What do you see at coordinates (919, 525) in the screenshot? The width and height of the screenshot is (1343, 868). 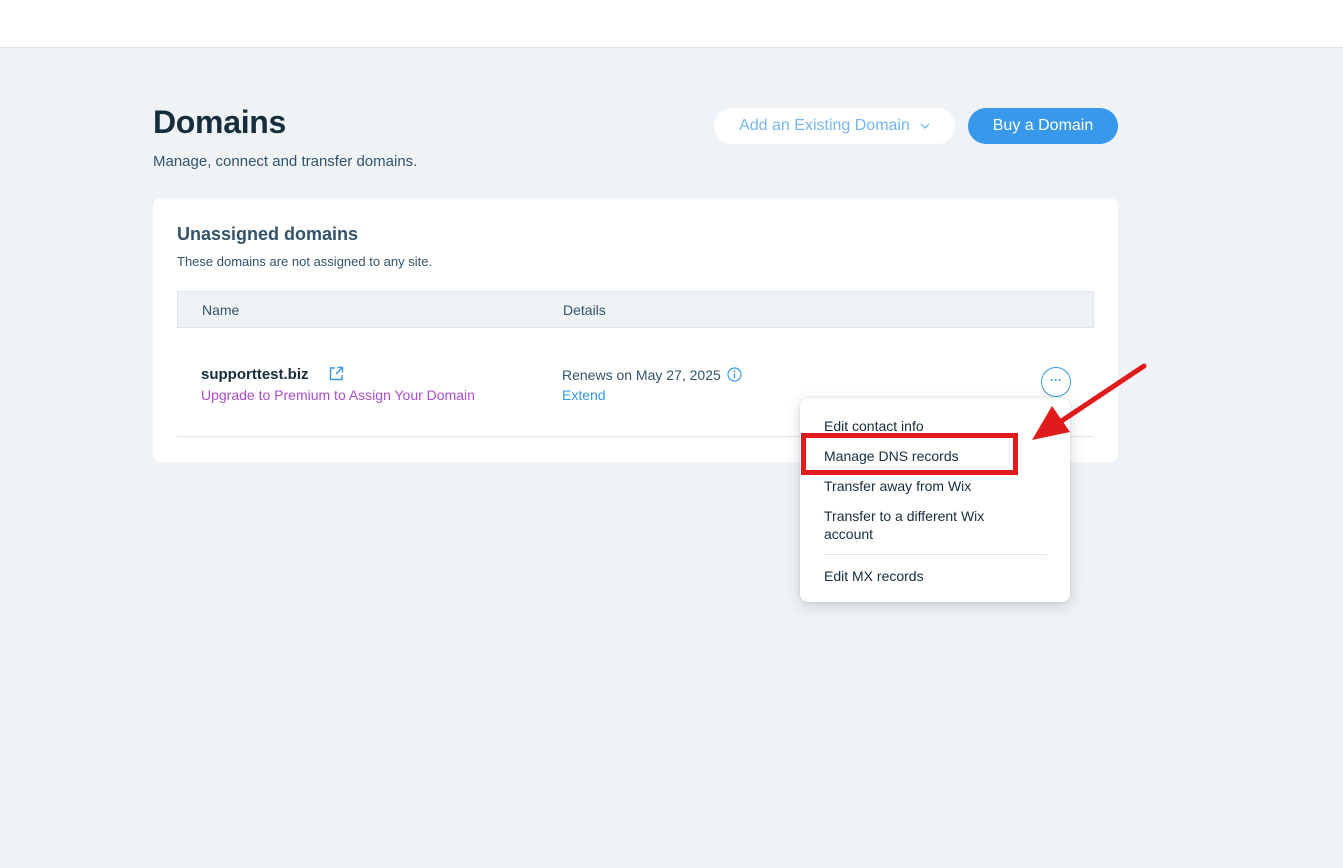 I see `menu-item-transfer-different-account: Transfer to a different Wix account` at bounding box center [919, 525].